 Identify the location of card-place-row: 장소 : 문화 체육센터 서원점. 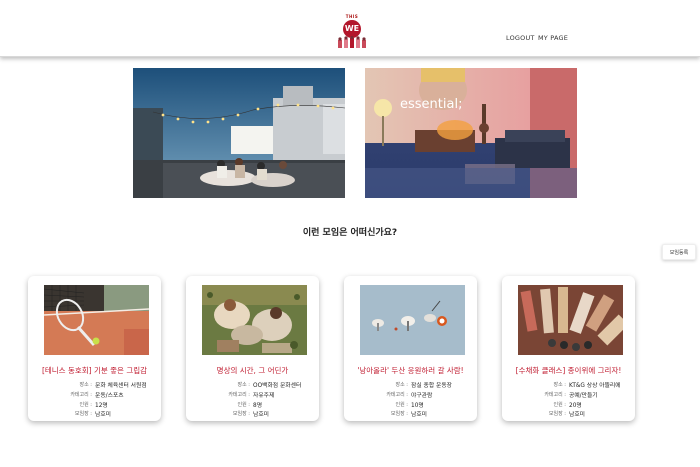
(94, 384).